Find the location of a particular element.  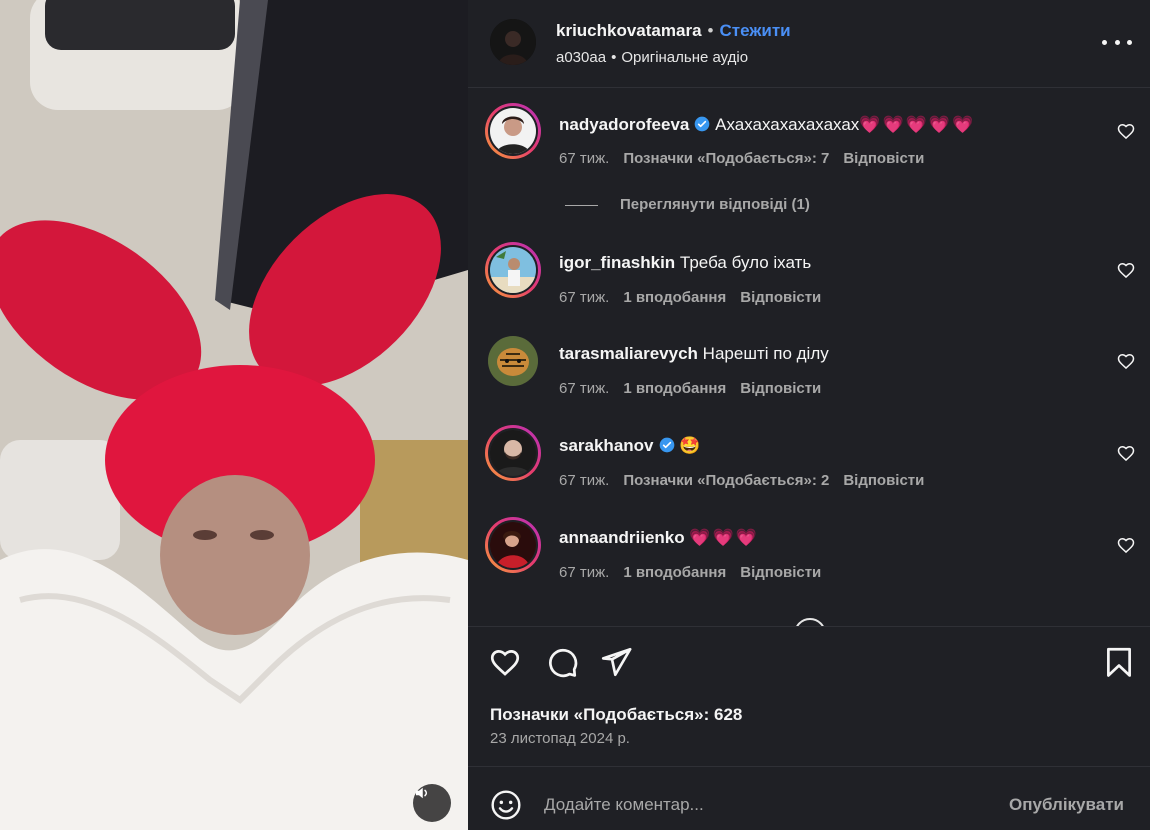

comment-username: igor_finashkin is located at coordinates (617, 262).